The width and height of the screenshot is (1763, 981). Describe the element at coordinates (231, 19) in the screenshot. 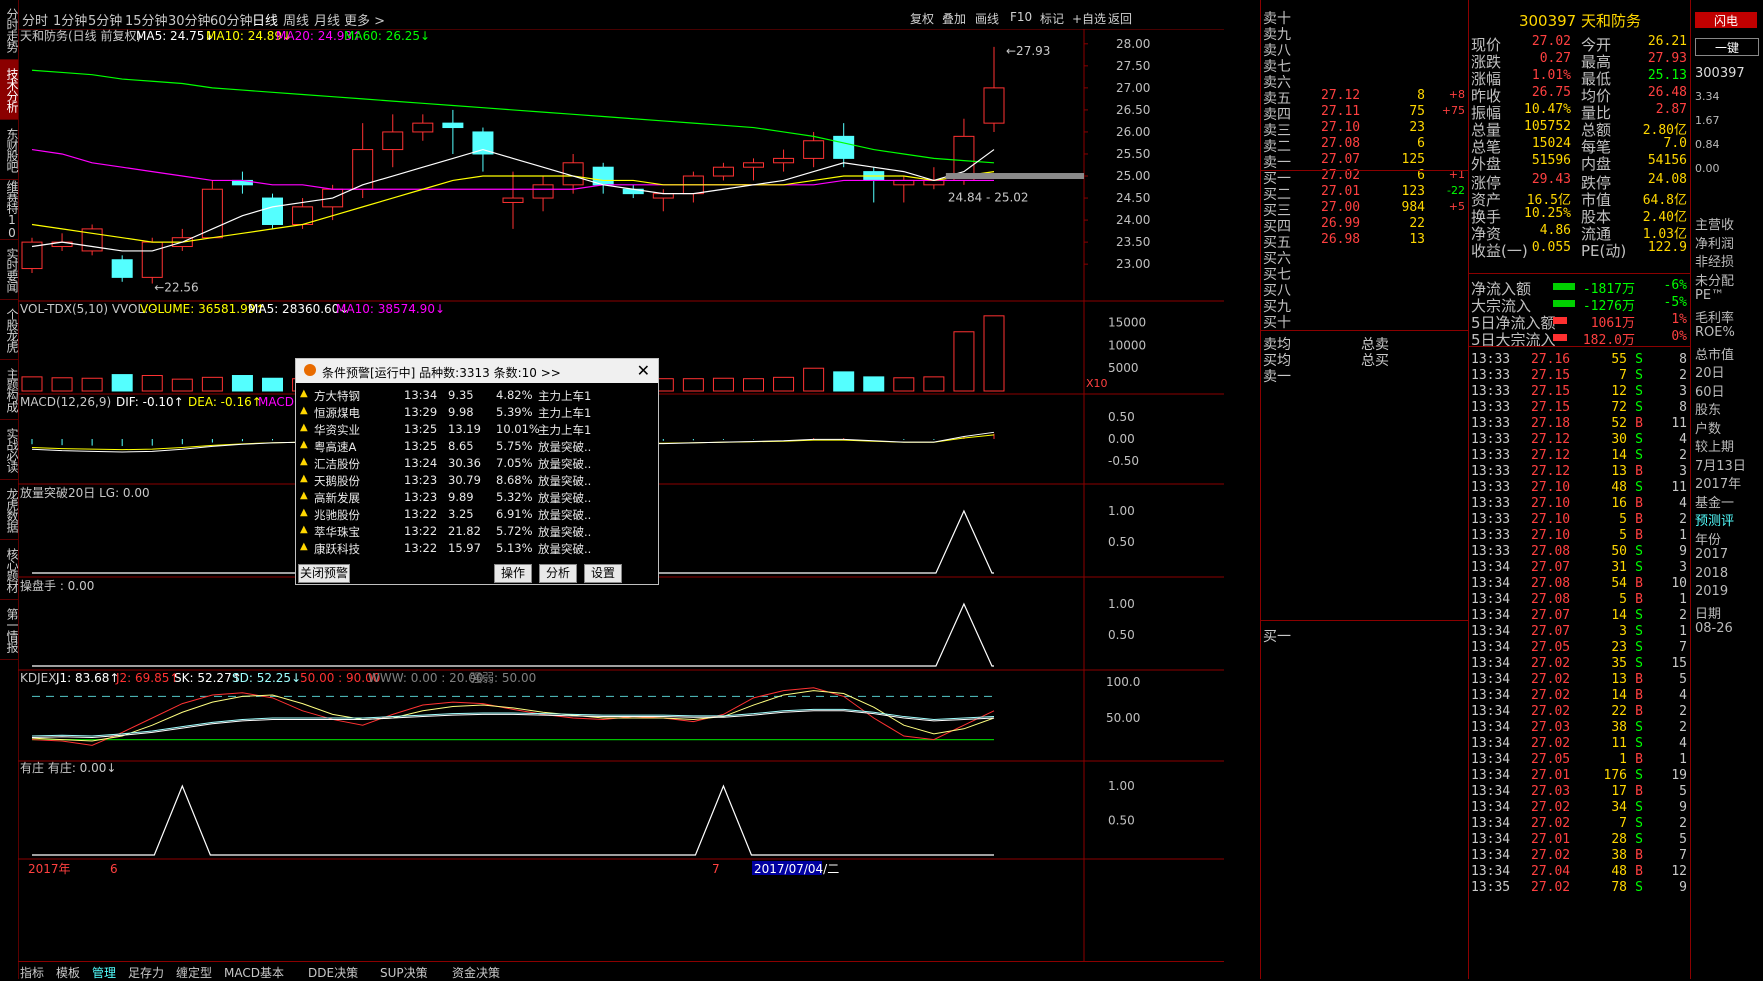

I see `period-5: 60分钟` at that location.